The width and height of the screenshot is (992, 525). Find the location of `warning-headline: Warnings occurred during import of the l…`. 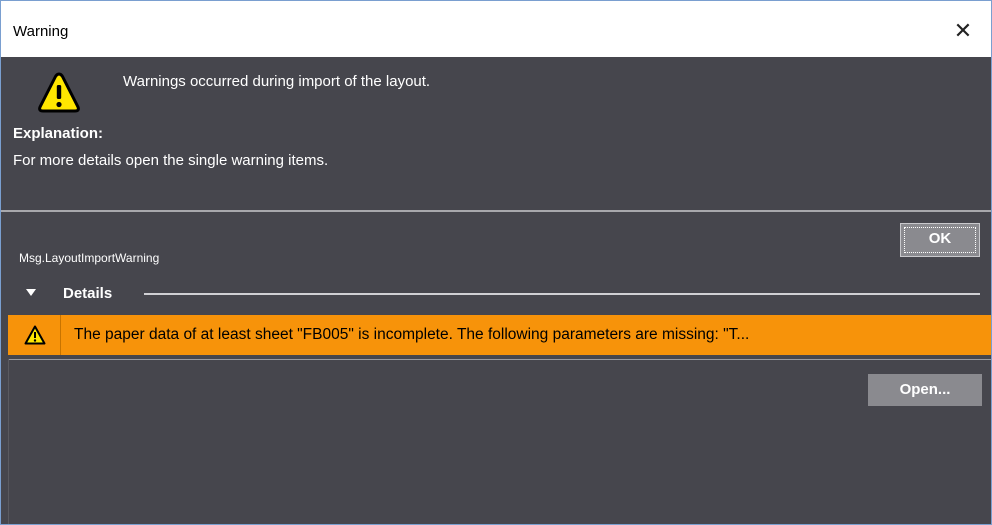

warning-headline: Warnings occurred during import of the l… is located at coordinates (277, 81).